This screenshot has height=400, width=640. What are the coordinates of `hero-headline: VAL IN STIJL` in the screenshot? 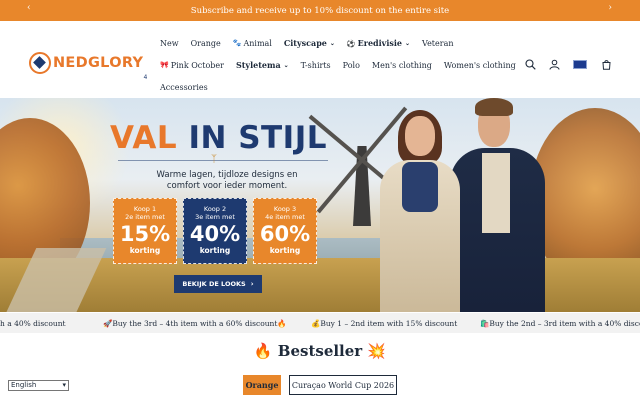 It's located at (218, 138).